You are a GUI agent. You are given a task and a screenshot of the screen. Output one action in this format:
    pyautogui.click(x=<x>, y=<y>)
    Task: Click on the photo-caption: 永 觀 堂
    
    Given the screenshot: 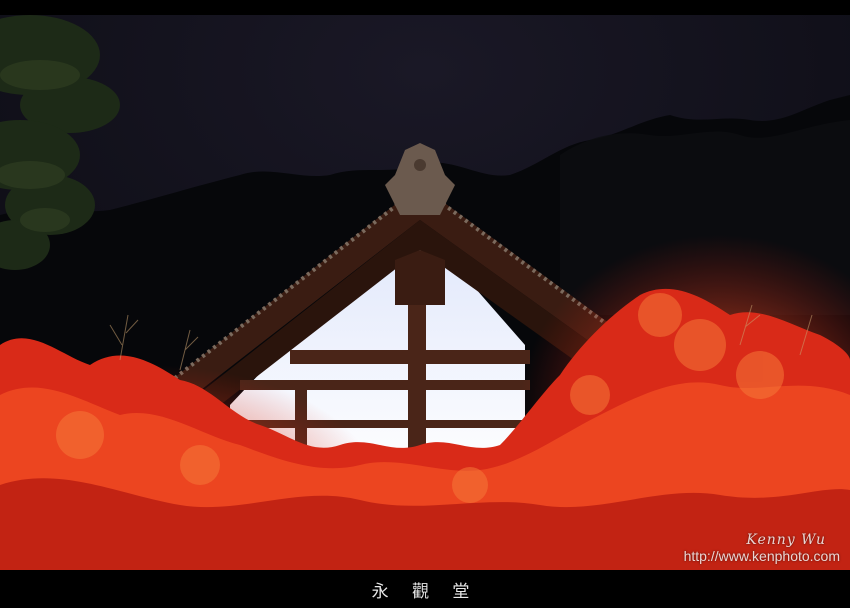 What is the action you would take?
    pyautogui.click(x=425, y=591)
    